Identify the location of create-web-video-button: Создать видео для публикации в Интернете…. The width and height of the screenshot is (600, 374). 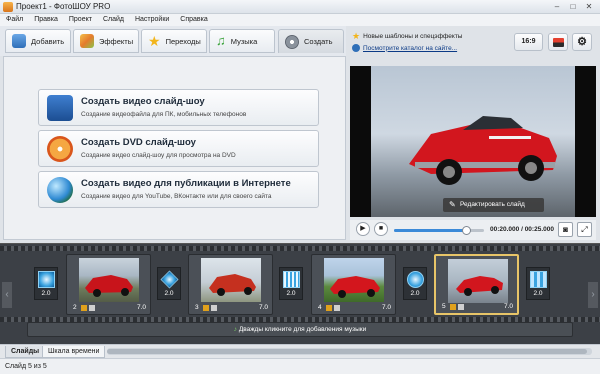
(178, 189).